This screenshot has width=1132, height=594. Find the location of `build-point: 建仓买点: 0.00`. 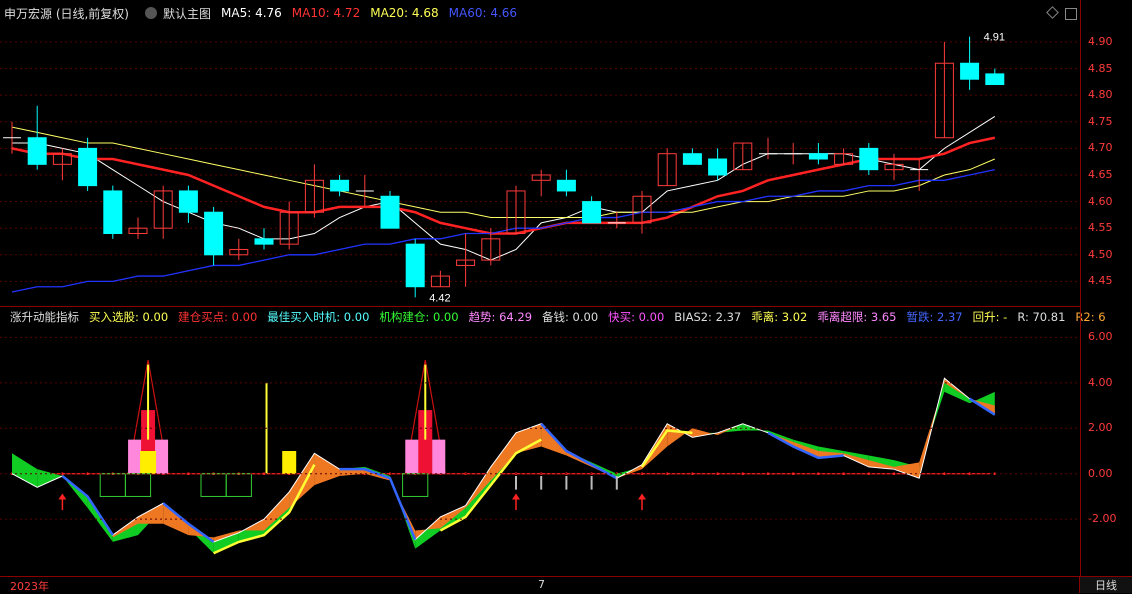

build-point: 建仓买点: 0.00 is located at coordinates (218, 317).